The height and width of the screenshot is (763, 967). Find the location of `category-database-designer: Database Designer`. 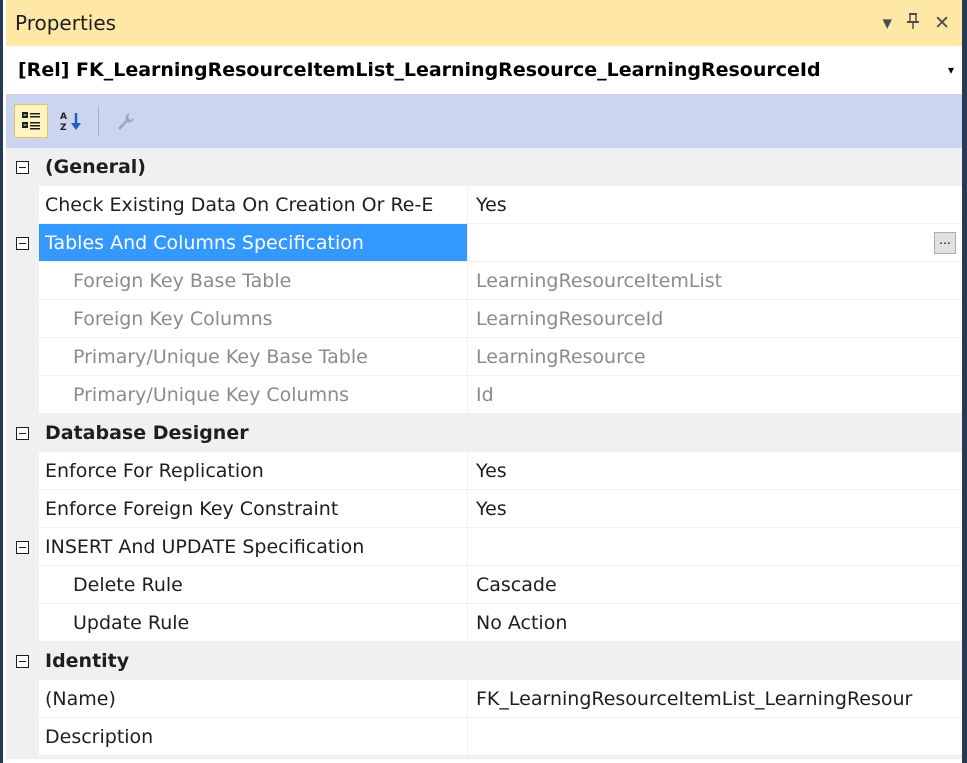

category-database-designer: Database Designer is located at coordinates (484, 433).